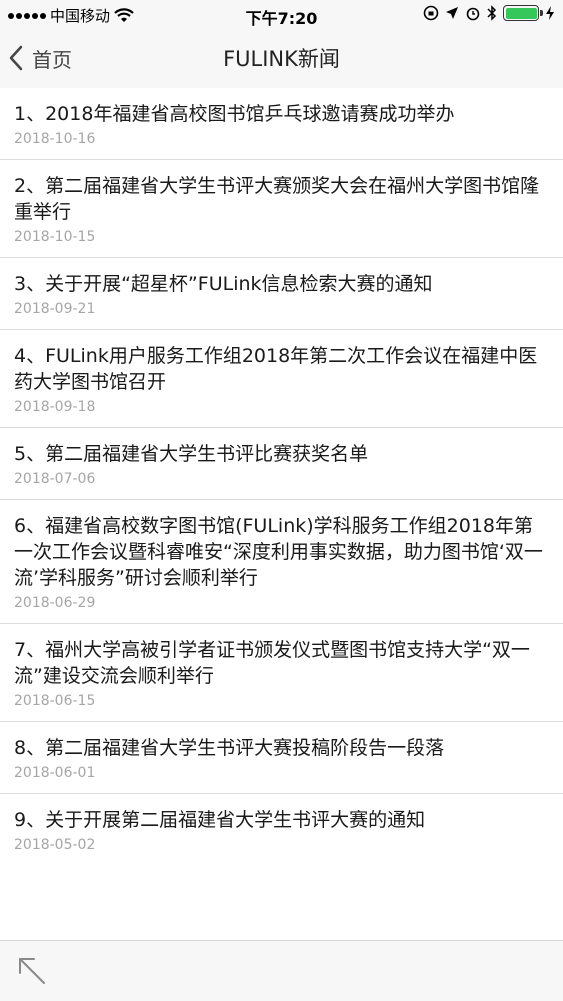  I want to click on news-item: 8、第二届福建省大学生书评大赛投稿阶段告一段落 2018-06-01, so click(281, 758).